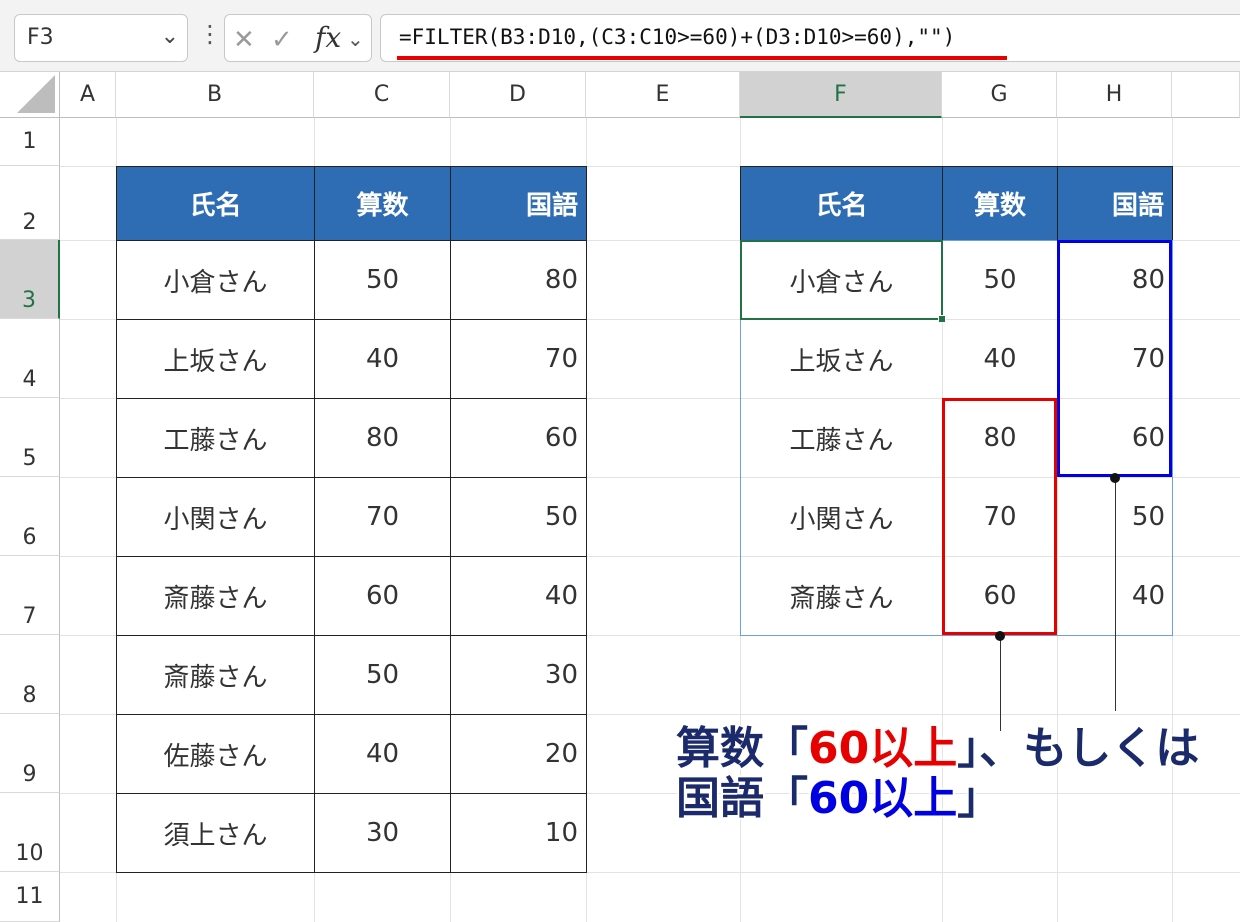  I want to click on callout-line-1: 算数「60以上」、もしくは, so click(937, 749).